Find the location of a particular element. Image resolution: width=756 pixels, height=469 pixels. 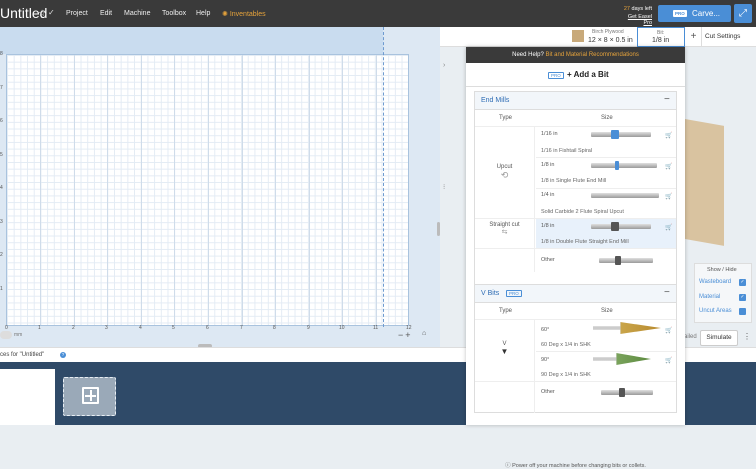

y-tick: 3 is located at coordinates (1, 222).